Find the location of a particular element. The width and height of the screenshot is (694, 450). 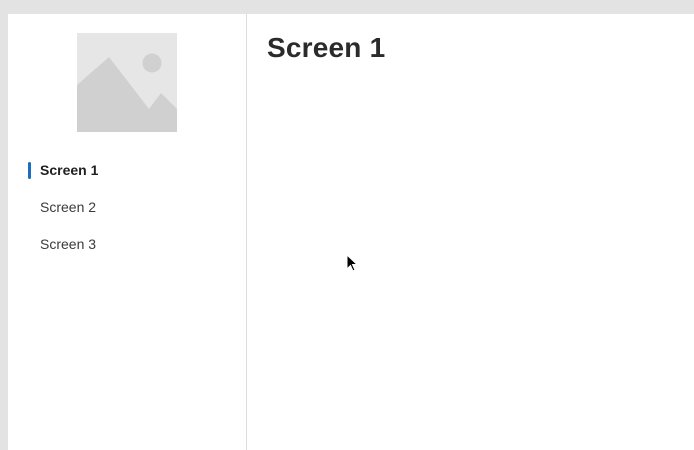

active-indicator is located at coordinates (29, 170).